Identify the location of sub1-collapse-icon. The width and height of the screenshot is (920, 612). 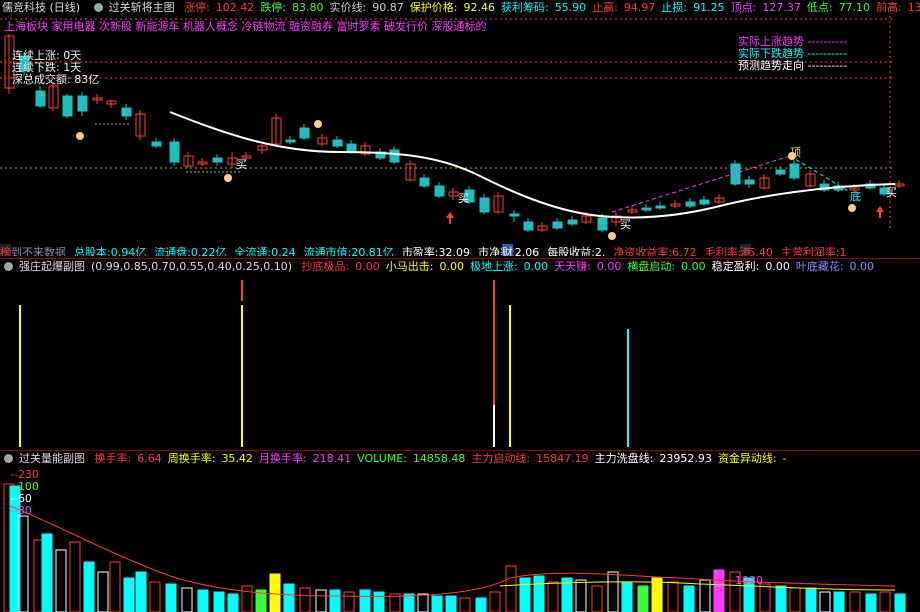
(8, 266).